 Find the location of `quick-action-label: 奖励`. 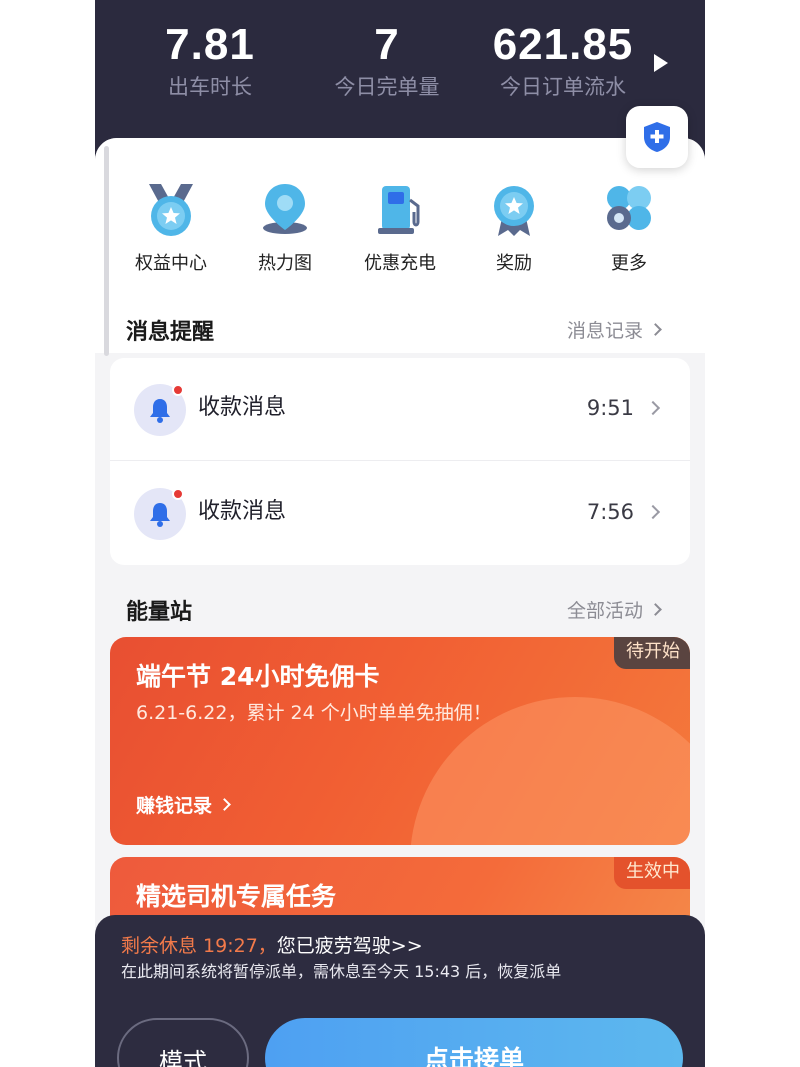

quick-action-label: 奖励 is located at coordinates (514, 263).